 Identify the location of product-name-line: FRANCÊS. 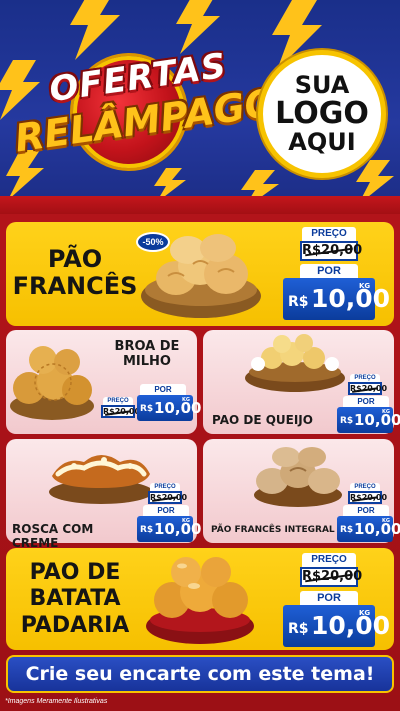
(75, 285).